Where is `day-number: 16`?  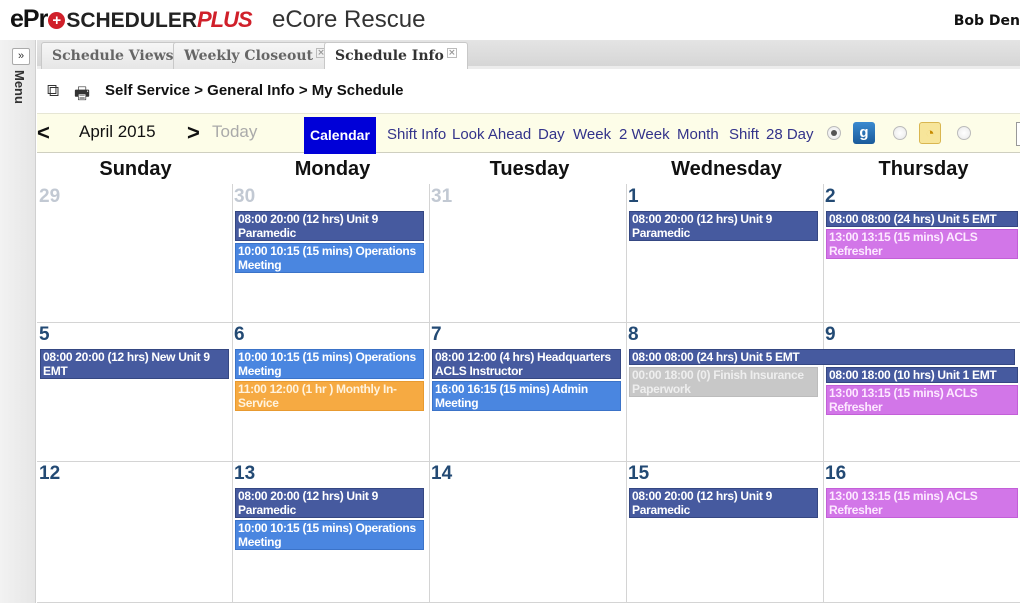 day-number: 16 is located at coordinates (835, 474).